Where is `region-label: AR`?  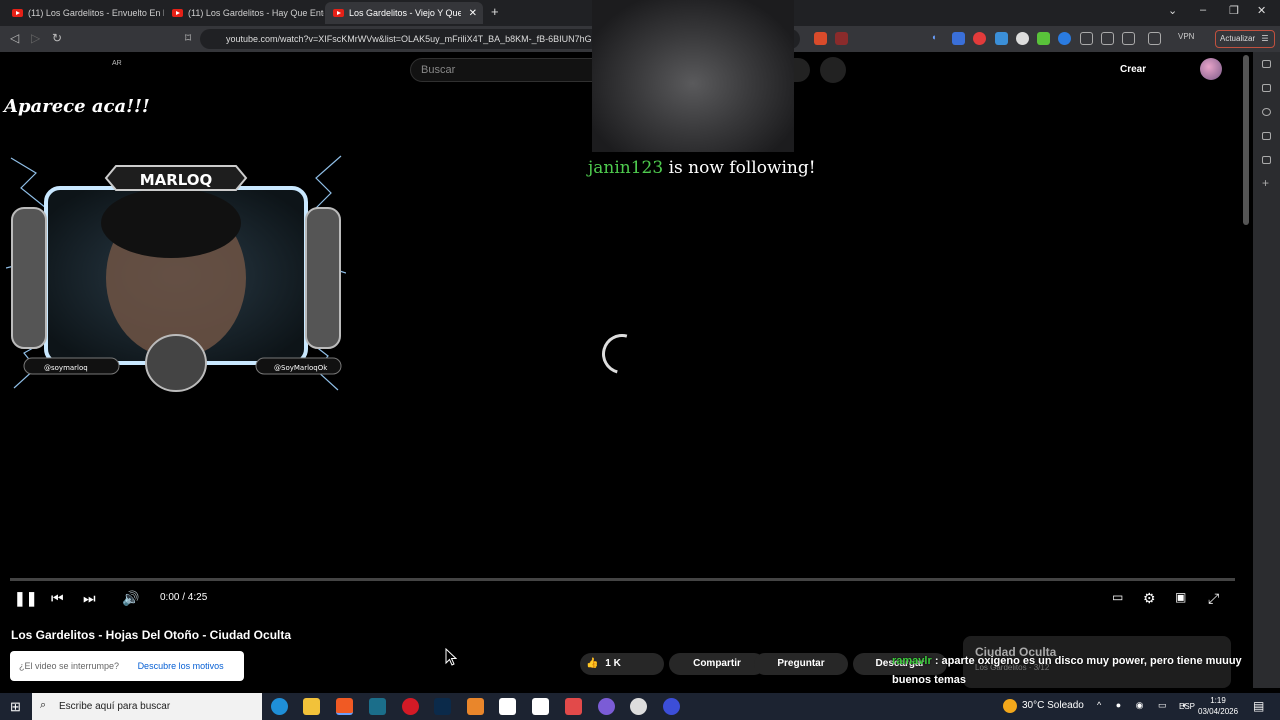
region-label: AR is located at coordinates (117, 63).